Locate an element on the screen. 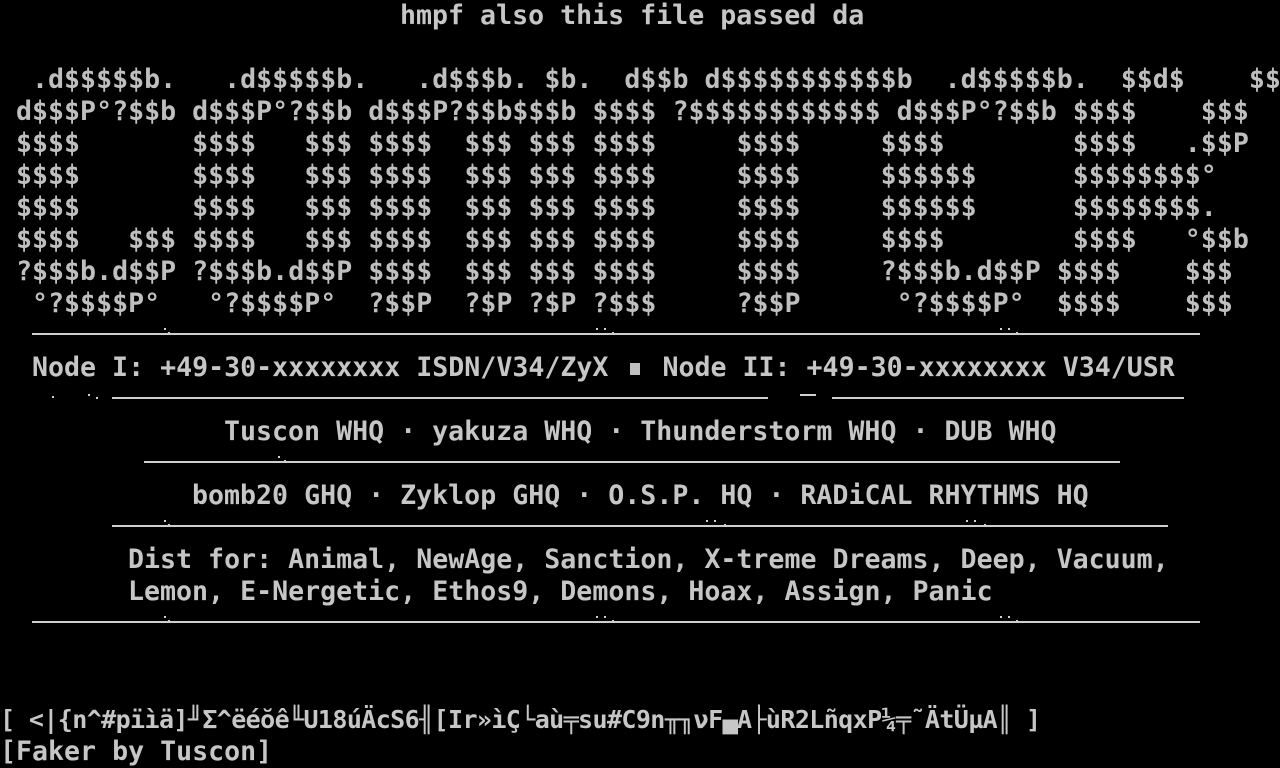 This screenshot has height=768, width=1280. divider-dash is located at coordinates (808, 395).